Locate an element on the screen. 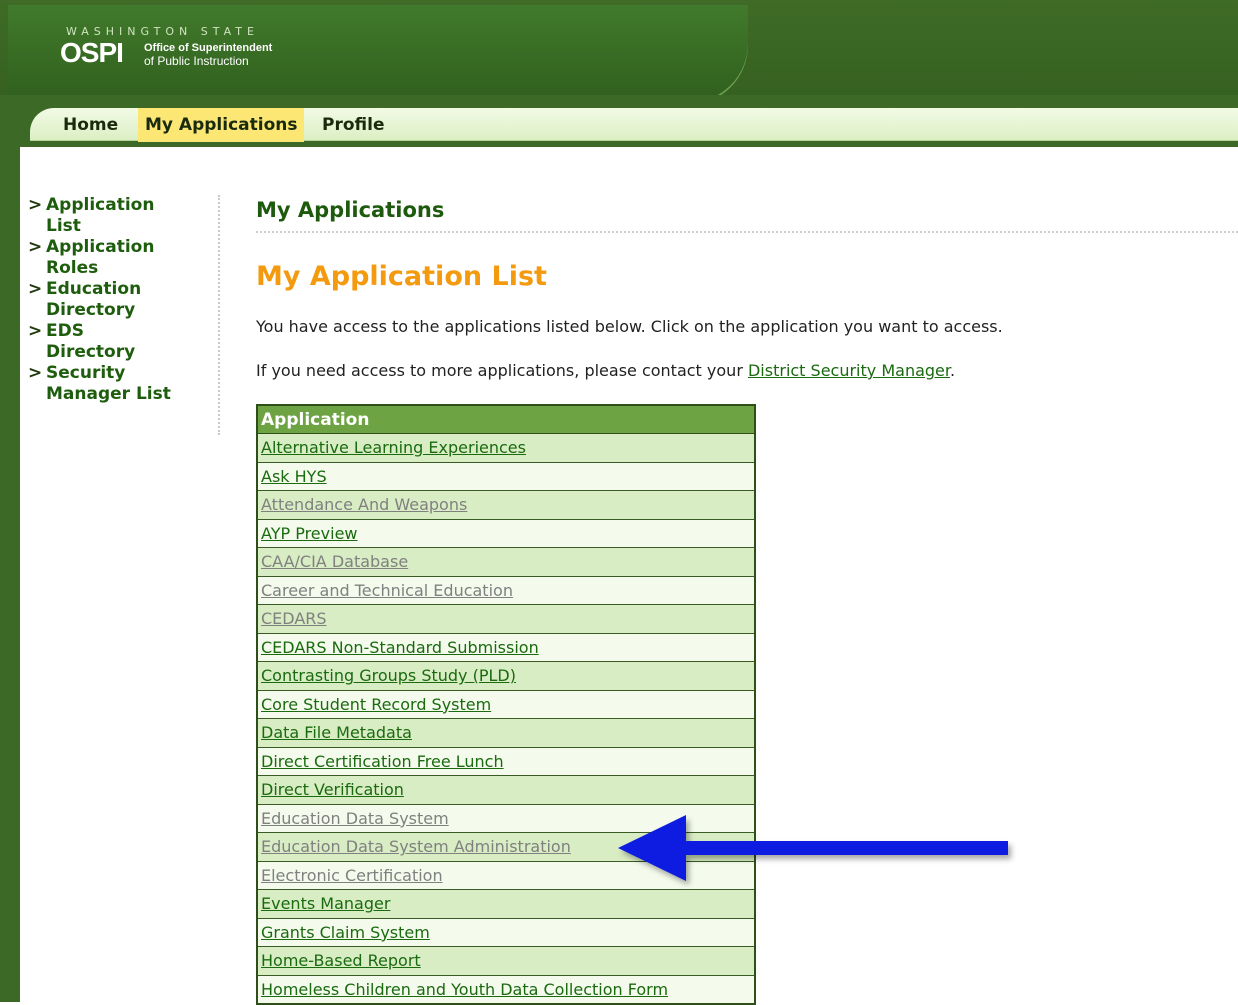  table-row: Data File Metadata is located at coordinates (506, 733).